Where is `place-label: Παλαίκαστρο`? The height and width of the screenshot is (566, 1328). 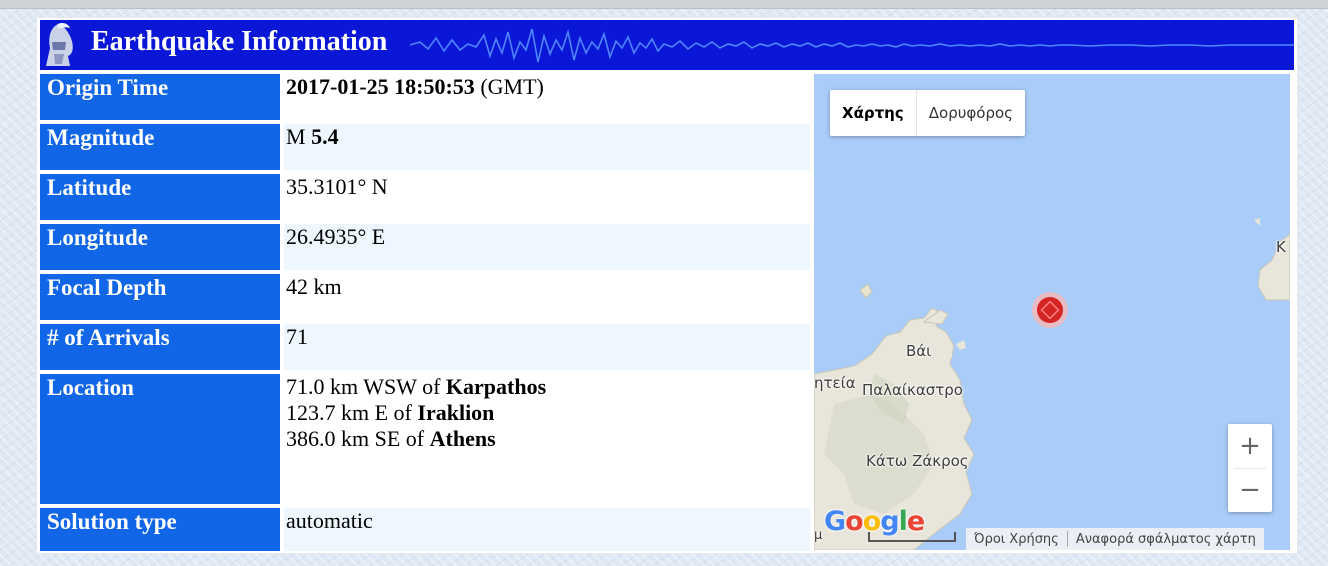
place-label: Παλαίκαστρο is located at coordinates (912, 390).